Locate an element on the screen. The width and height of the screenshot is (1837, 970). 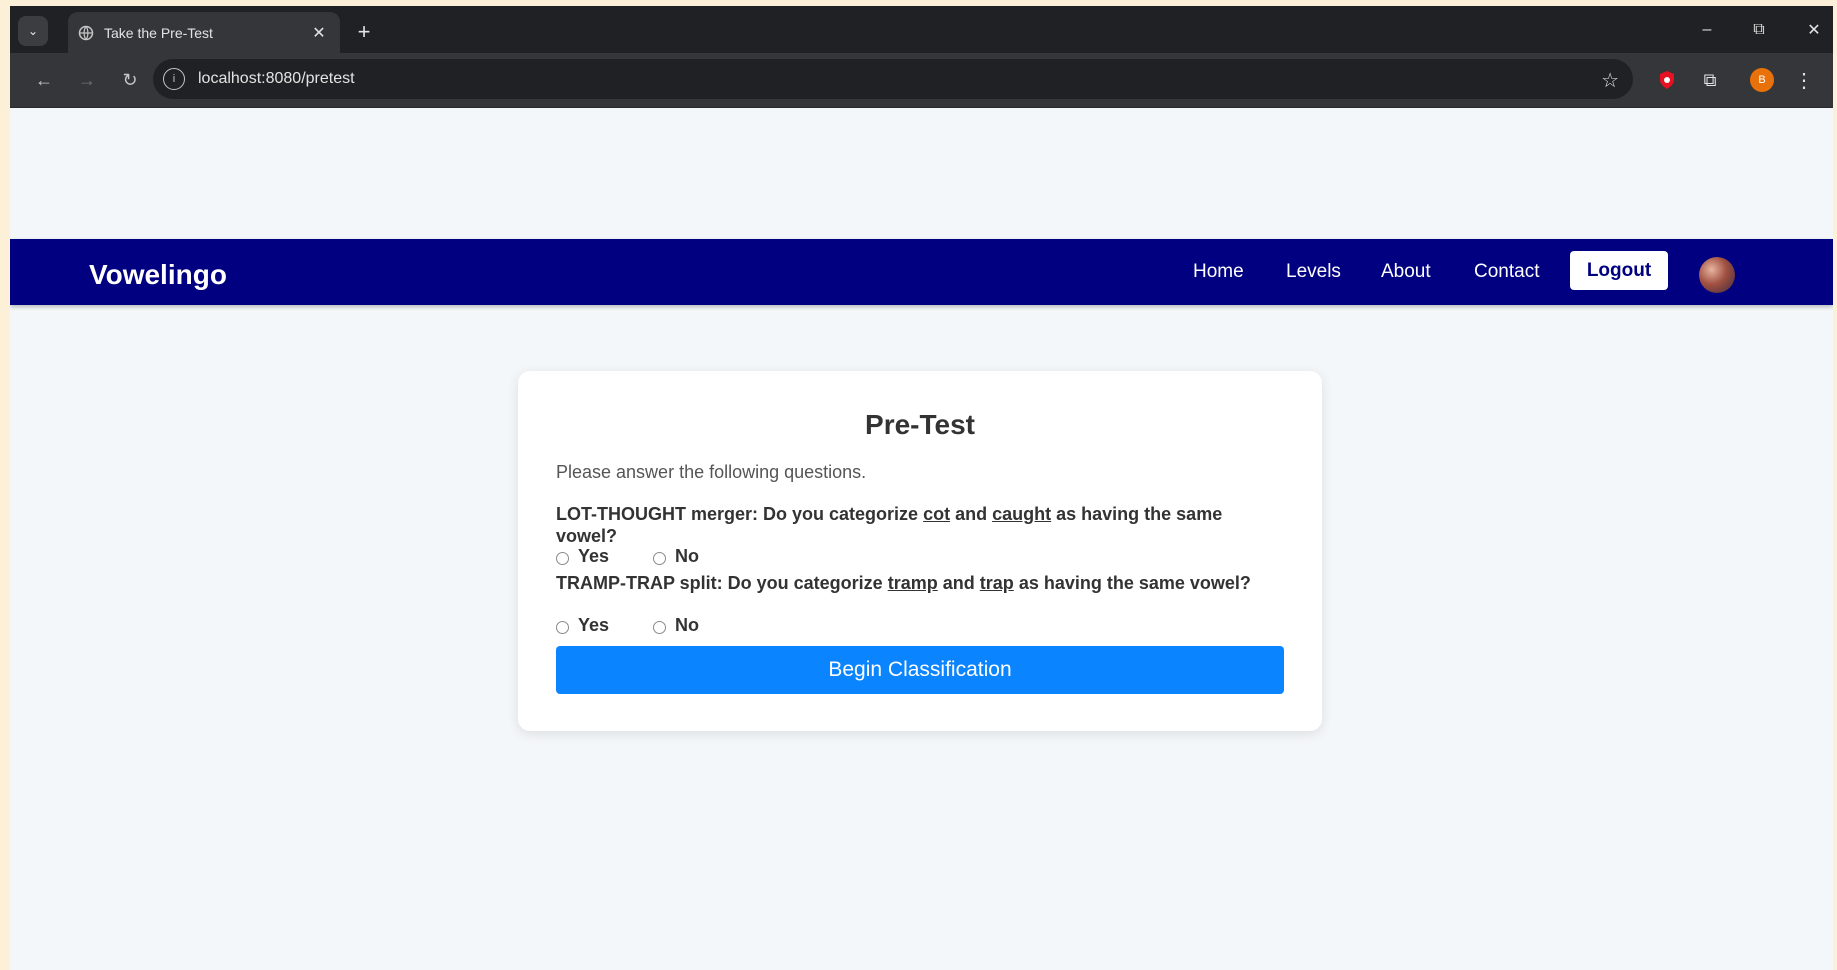
nav-link-contact: Contact is located at coordinates (1506, 272).